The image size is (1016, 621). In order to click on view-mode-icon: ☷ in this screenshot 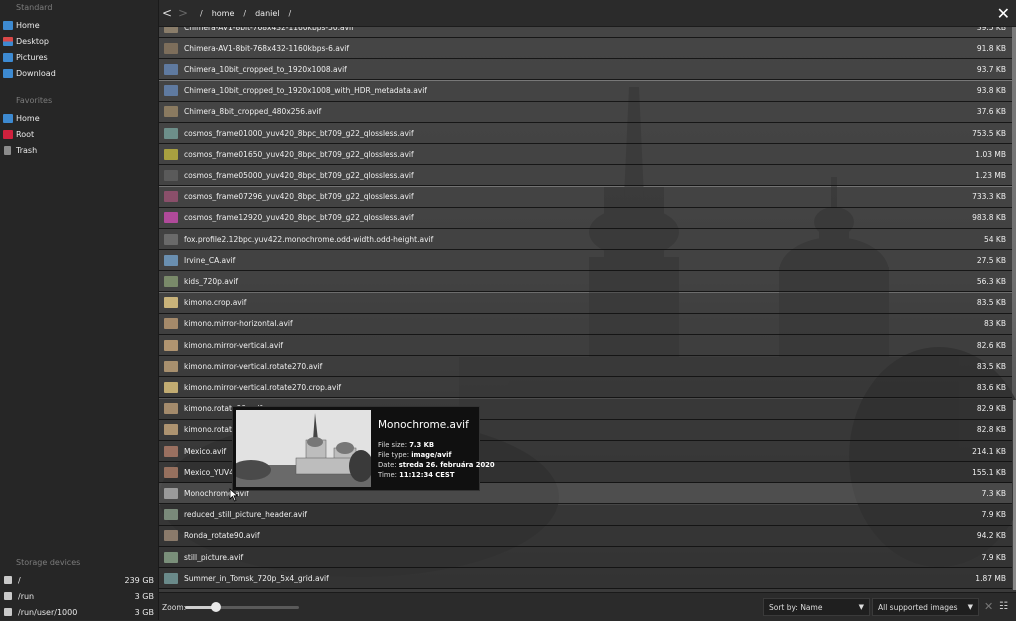, I will do `click(1005, 607)`.